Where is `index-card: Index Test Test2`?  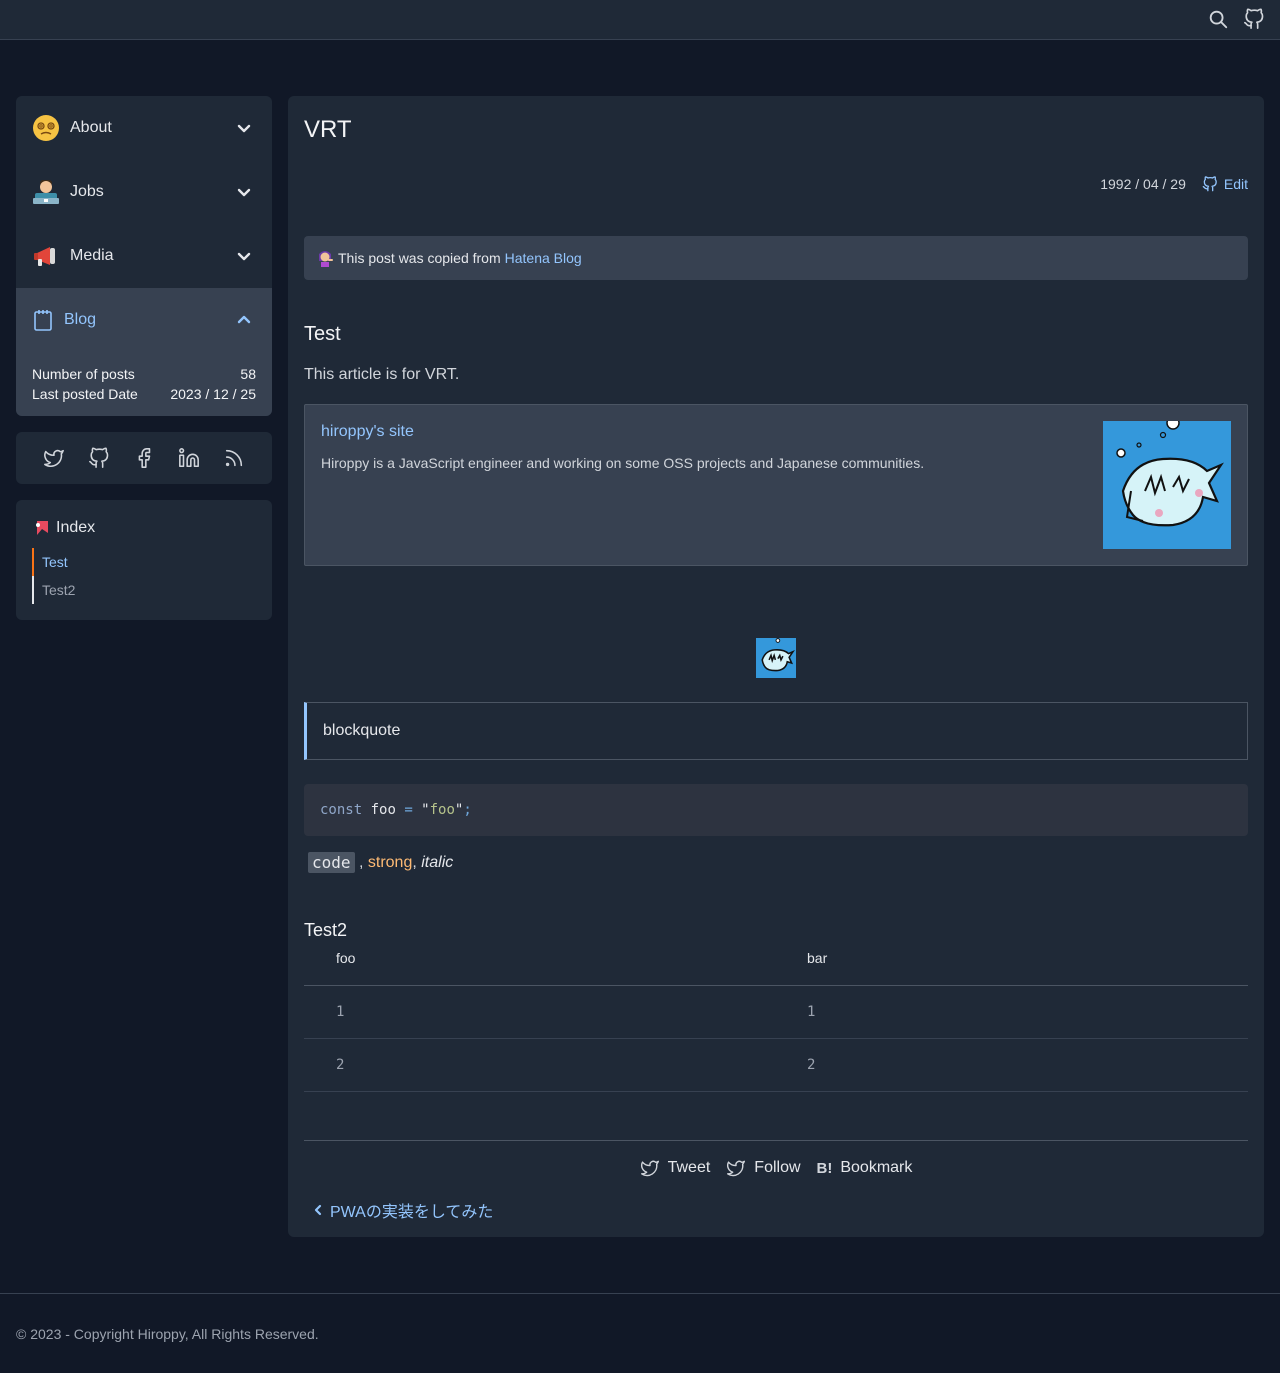
index-card: Index Test Test2 is located at coordinates (144, 560).